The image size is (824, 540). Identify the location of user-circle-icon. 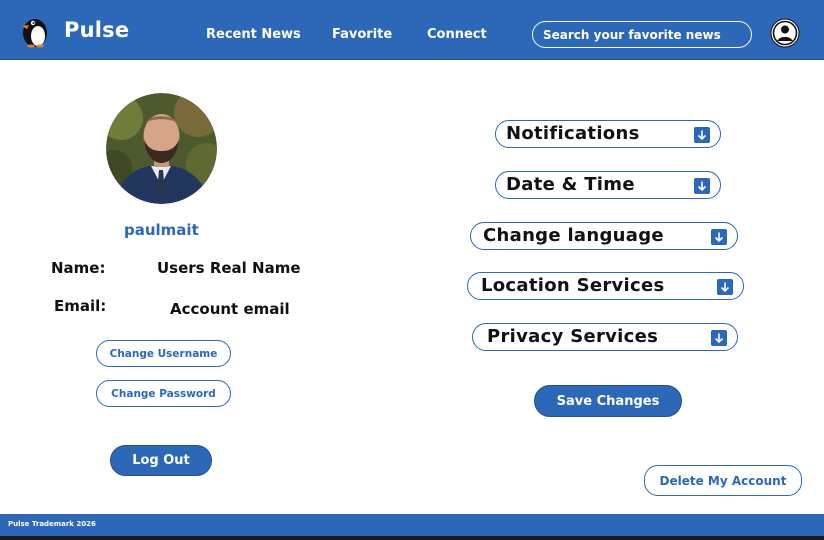
(785, 33).